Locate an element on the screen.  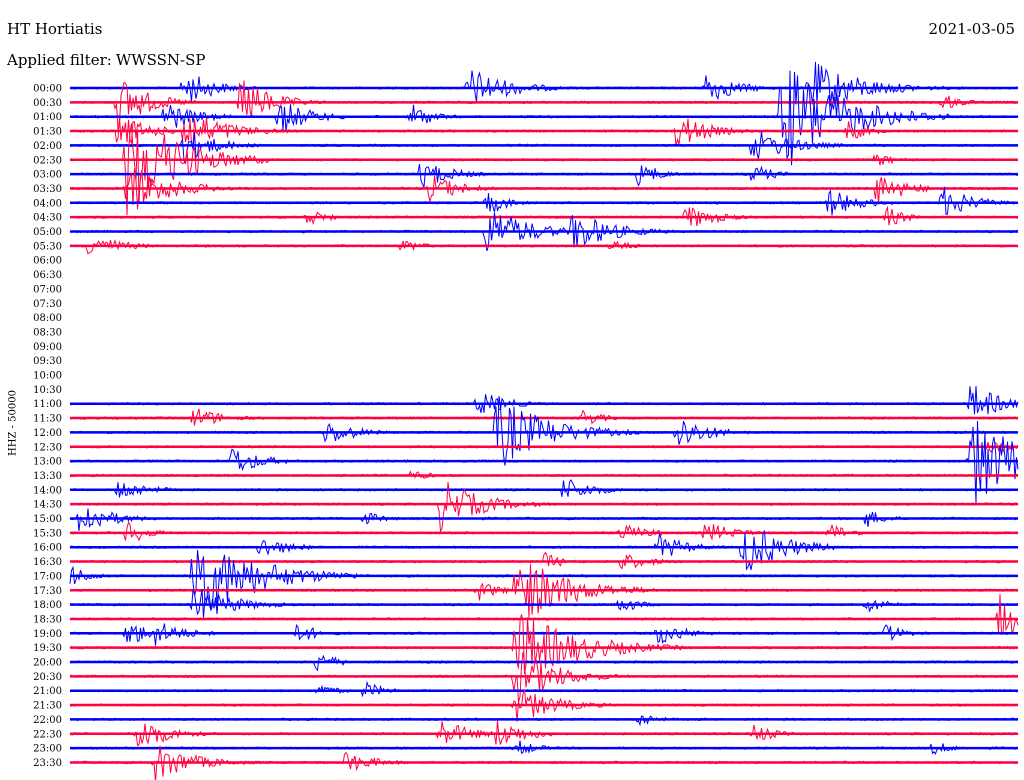
time-label: 00:30 is located at coordinates (47, 103).